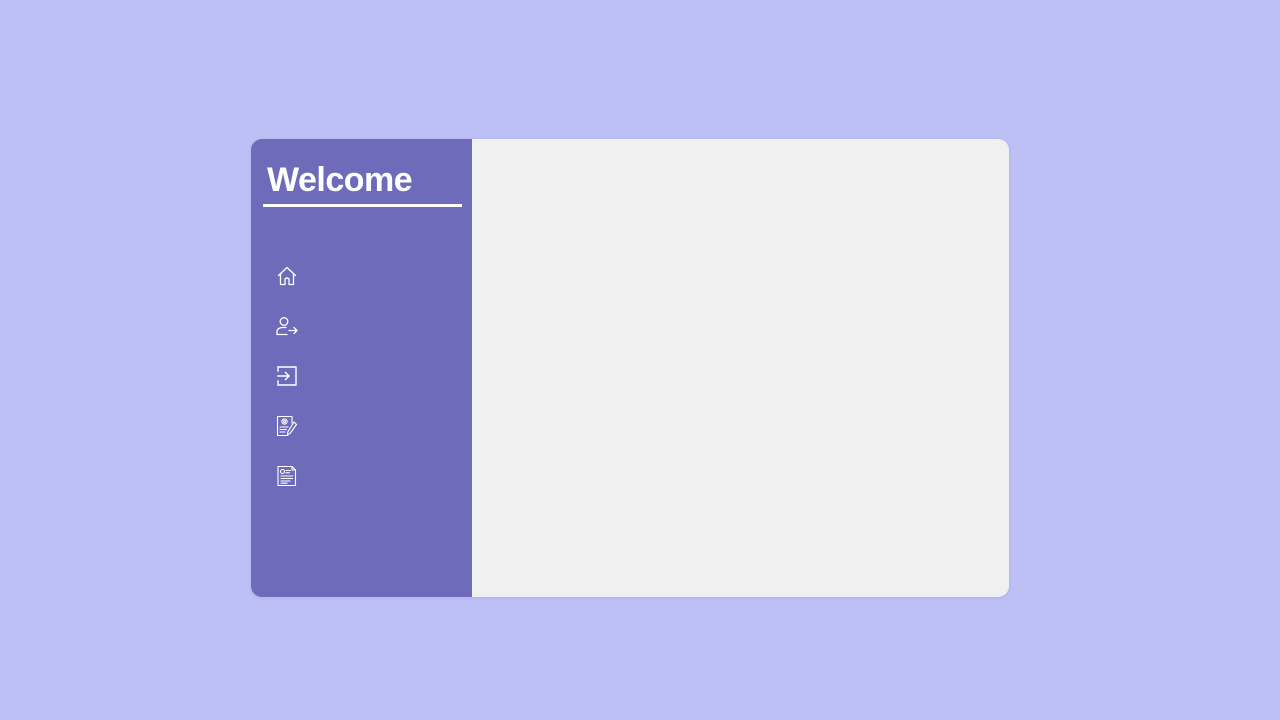 This screenshot has height=720, width=1280. Describe the element at coordinates (287, 326) in the screenshot. I see `user-switch-icon` at that location.